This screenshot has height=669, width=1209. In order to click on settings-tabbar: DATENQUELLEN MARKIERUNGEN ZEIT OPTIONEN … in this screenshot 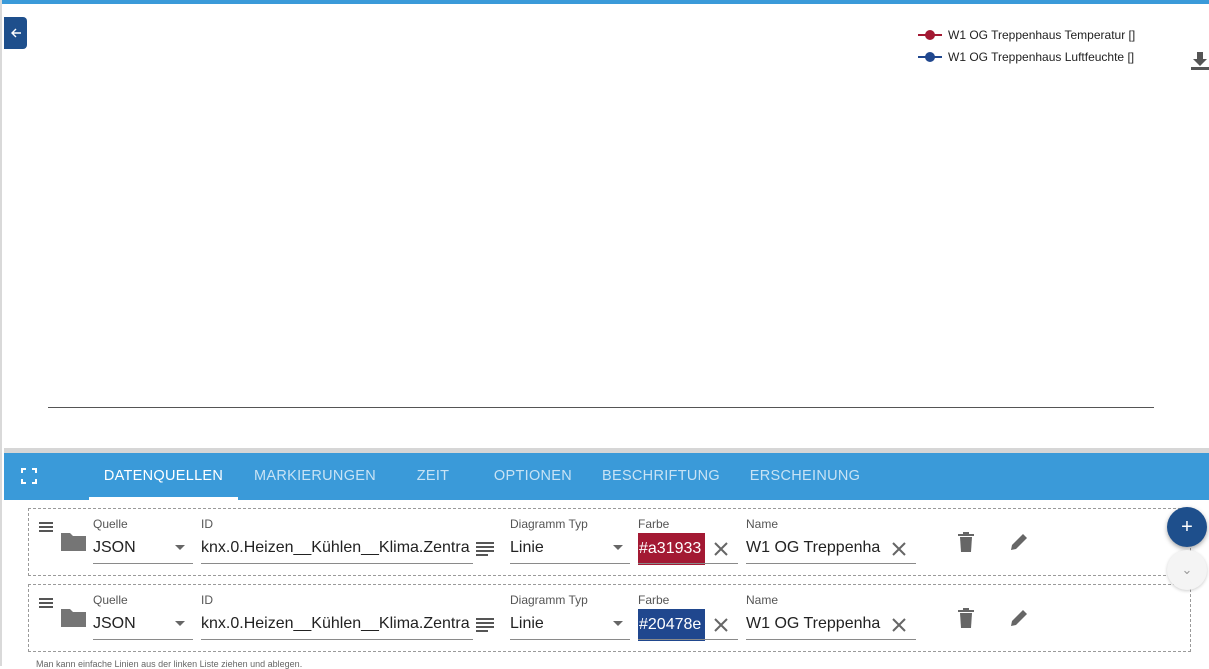, I will do `click(606, 476)`.